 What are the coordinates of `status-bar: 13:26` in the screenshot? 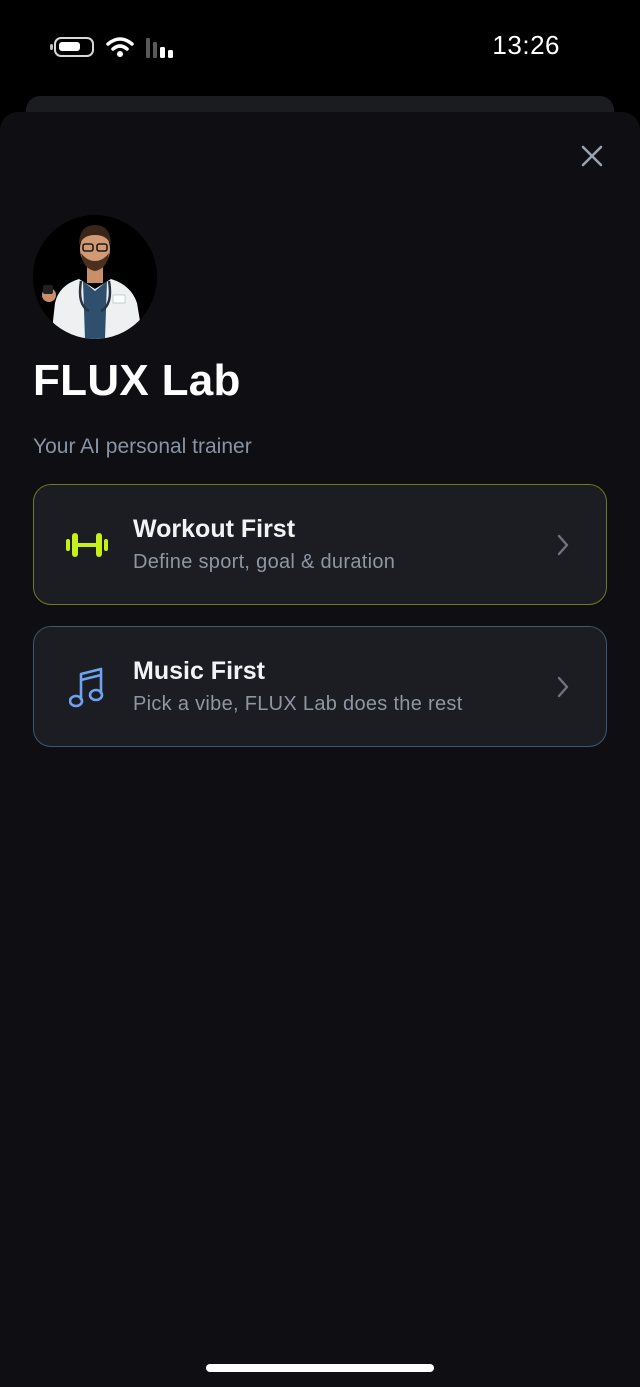 It's located at (320, 48).